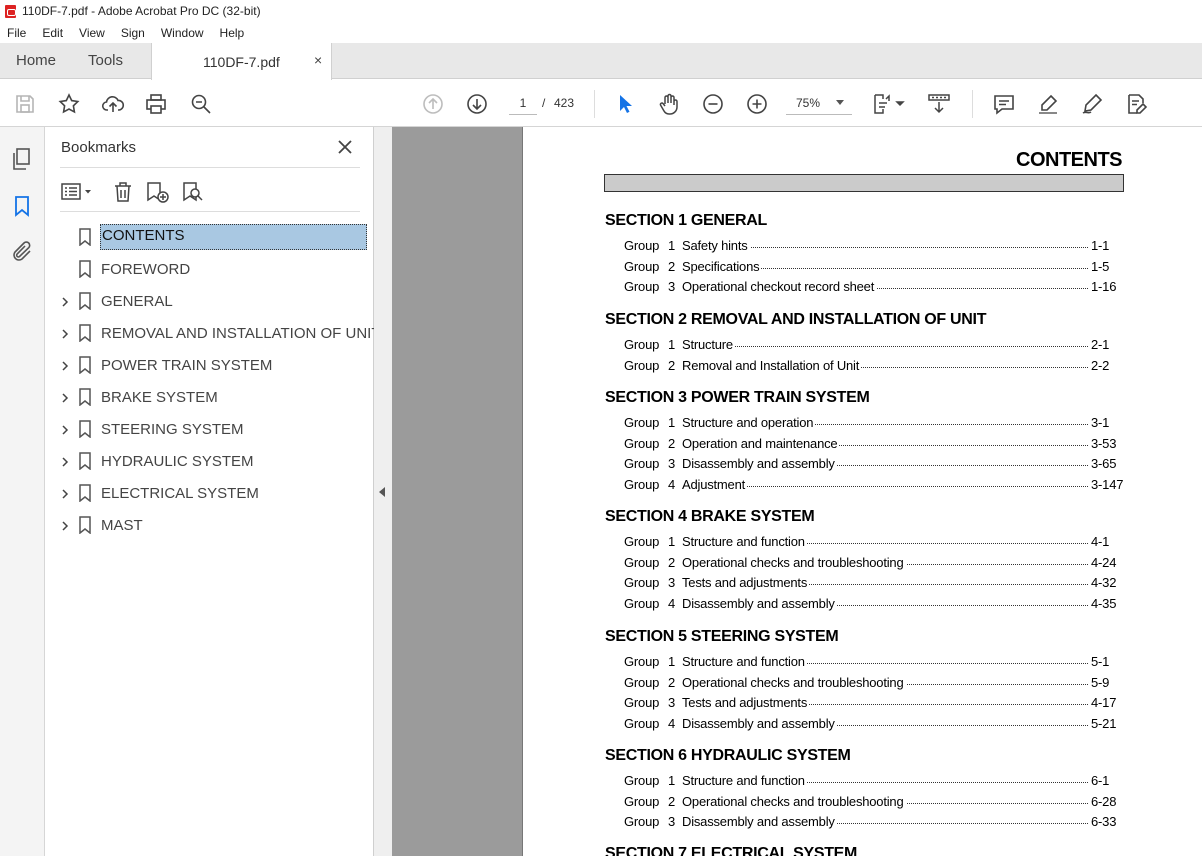 The width and height of the screenshot is (1202, 856). What do you see at coordinates (874, 247) in the screenshot?
I see `toc-entry: Group 1 Safety hints 1-1` at bounding box center [874, 247].